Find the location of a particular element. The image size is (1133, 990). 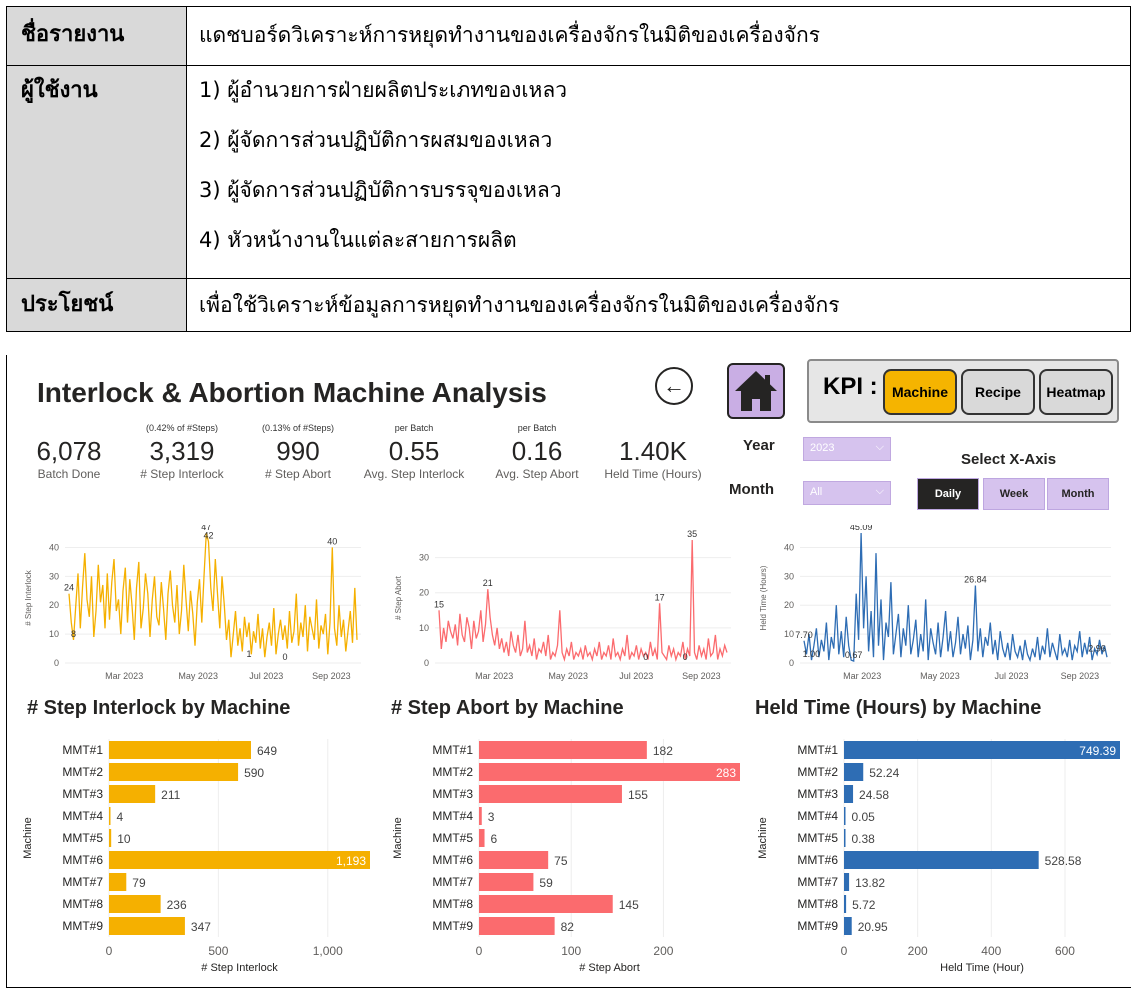

data-label: 236 is located at coordinates (177, 905).